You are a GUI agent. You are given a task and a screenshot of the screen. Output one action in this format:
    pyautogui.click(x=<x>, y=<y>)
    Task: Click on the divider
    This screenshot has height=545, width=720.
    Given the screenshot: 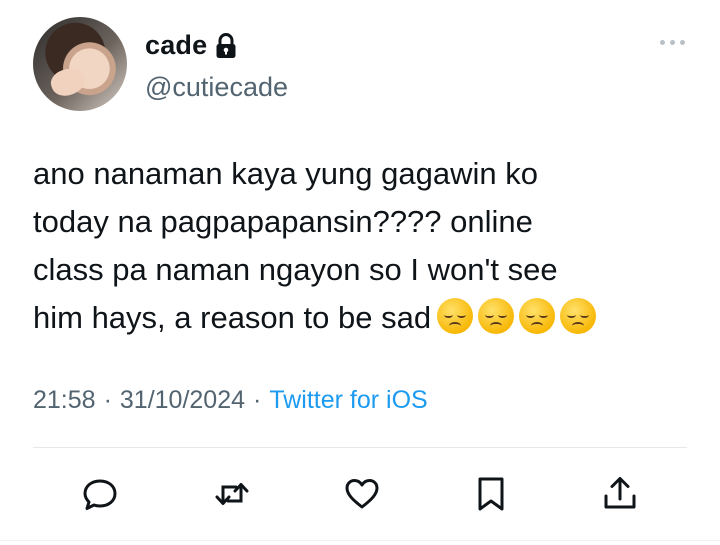 What is the action you would take?
    pyautogui.click(x=360, y=447)
    